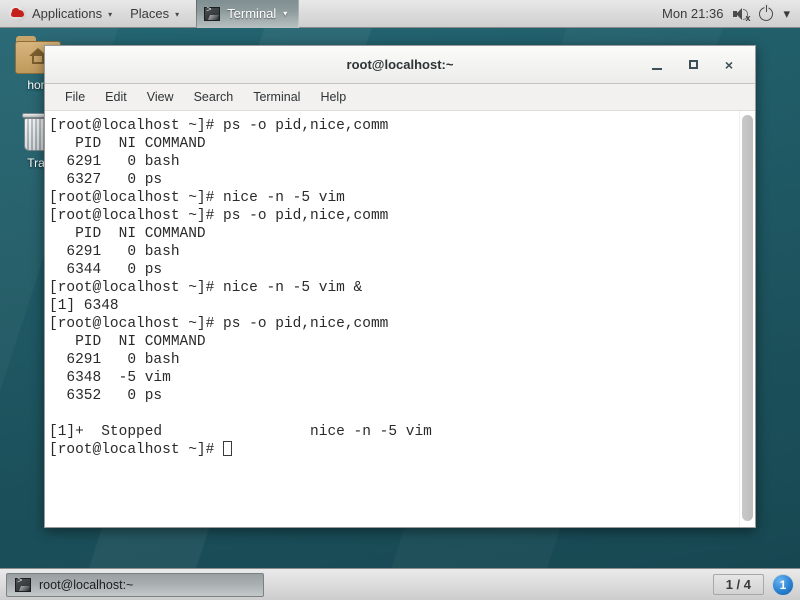 The height and width of the screenshot is (600, 800). What do you see at coordinates (400, 584) in the screenshot?
I see `taskbar: root@localhost:~ 1 / 4 1` at bounding box center [400, 584].